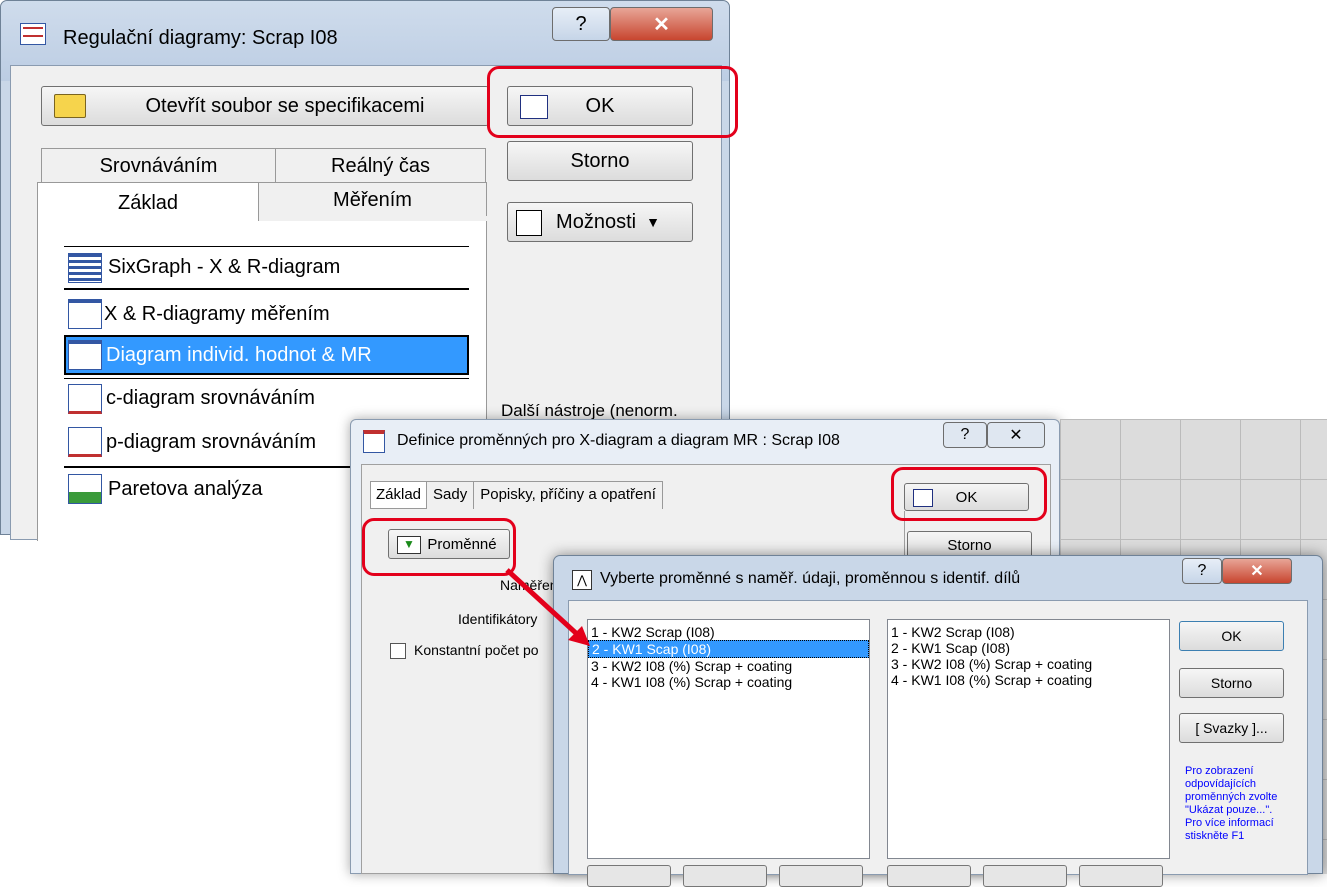 This screenshot has height=887, width=1327. I want to click on arrow-down-icon: ▼, so click(409, 545).